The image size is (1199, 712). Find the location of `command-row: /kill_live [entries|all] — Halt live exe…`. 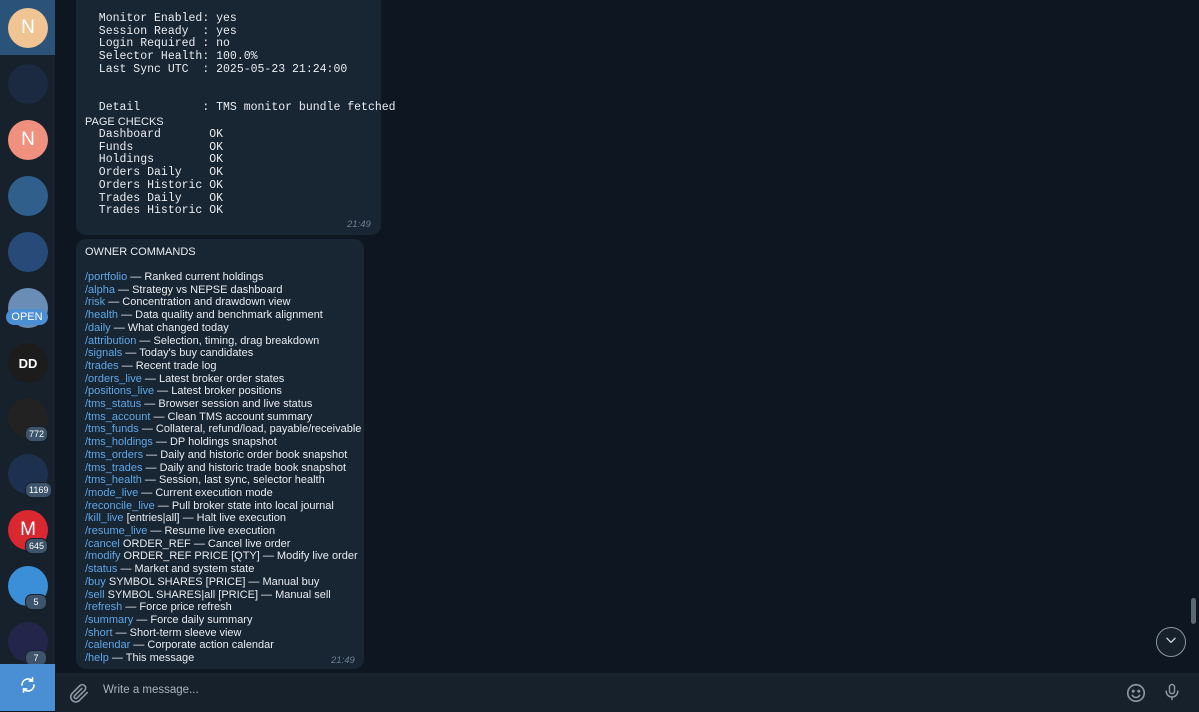

command-row: /kill_live [entries|all] — Halt live exe… is located at coordinates (223, 518).